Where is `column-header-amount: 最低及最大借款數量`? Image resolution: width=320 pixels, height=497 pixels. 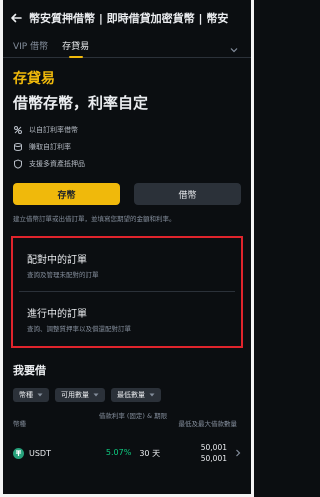
column-header-amount: 最低及最大借款數量 is located at coordinates (208, 424).